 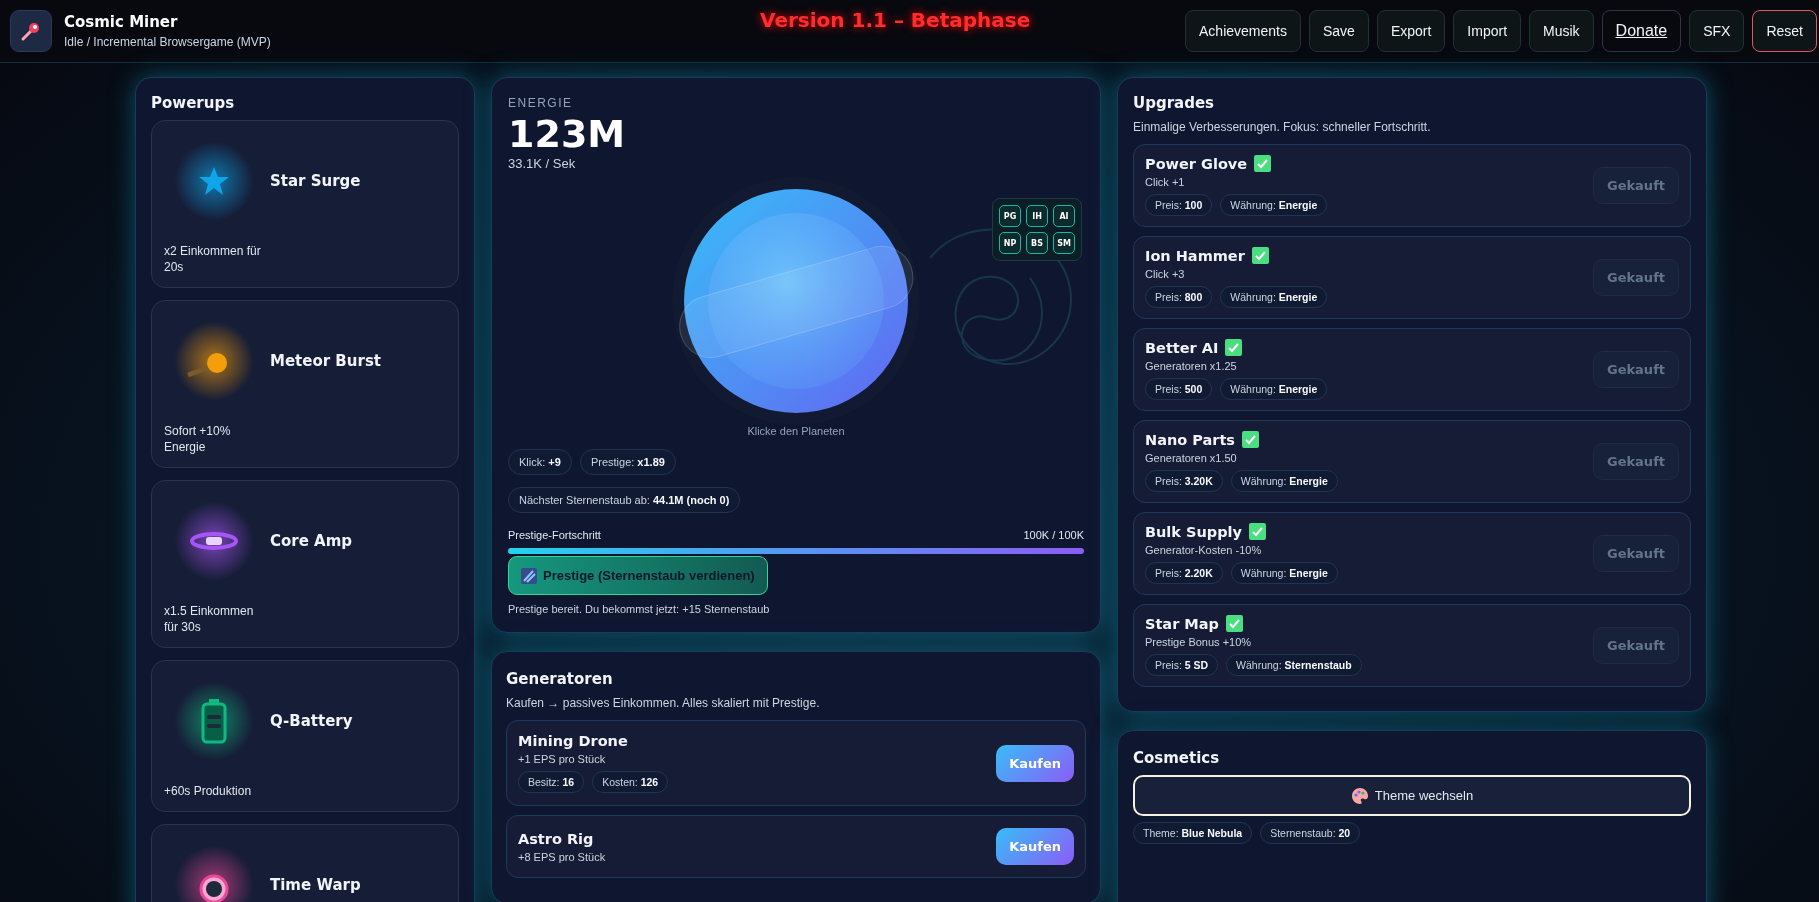 What do you see at coordinates (556, 838) in the screenshot?
I see `generator-name: Astro Rig` at bounding box center [556, 838].